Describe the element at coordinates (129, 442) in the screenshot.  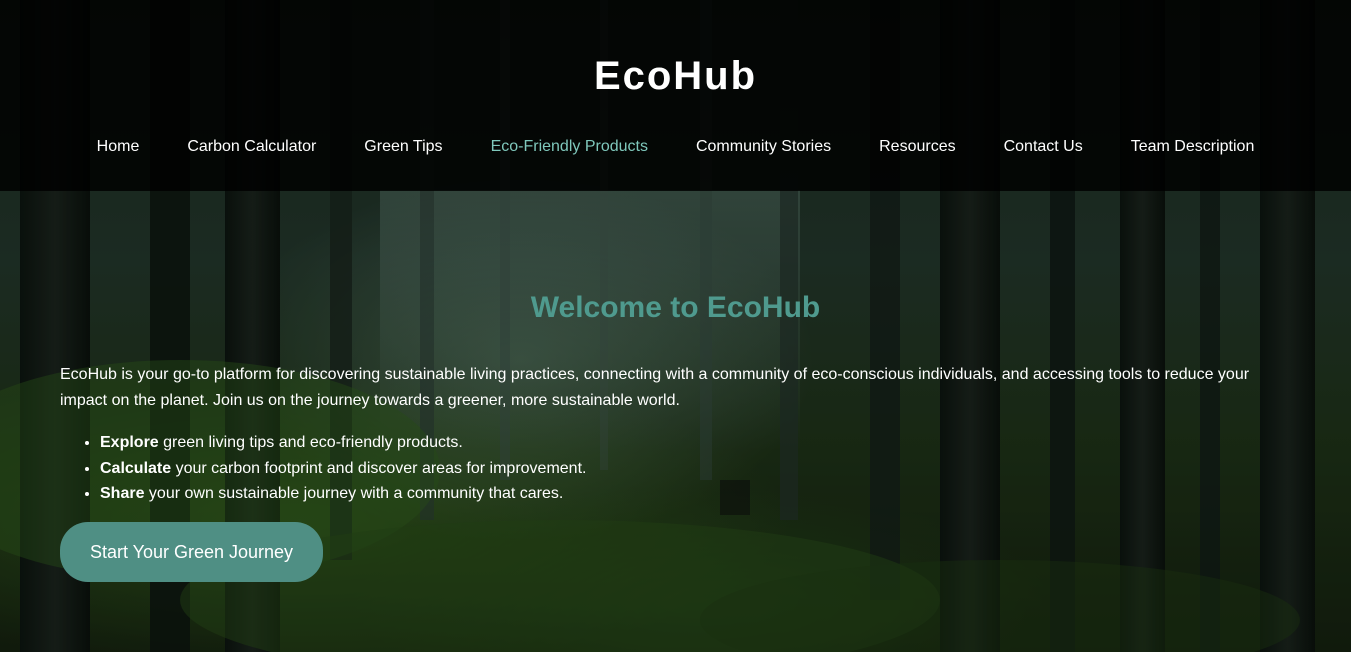
I see `feature-keyword: Explore` at that location.